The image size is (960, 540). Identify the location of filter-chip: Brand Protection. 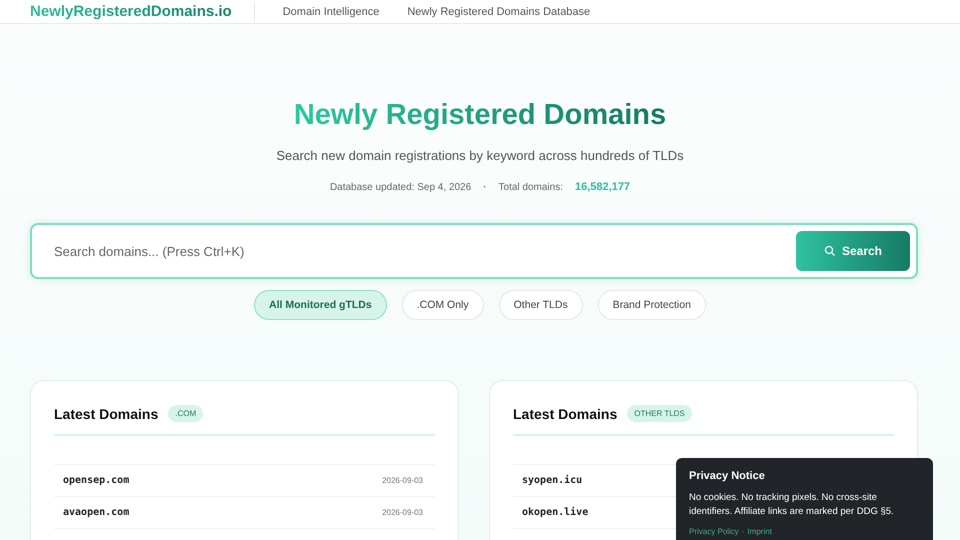
(652, 305).